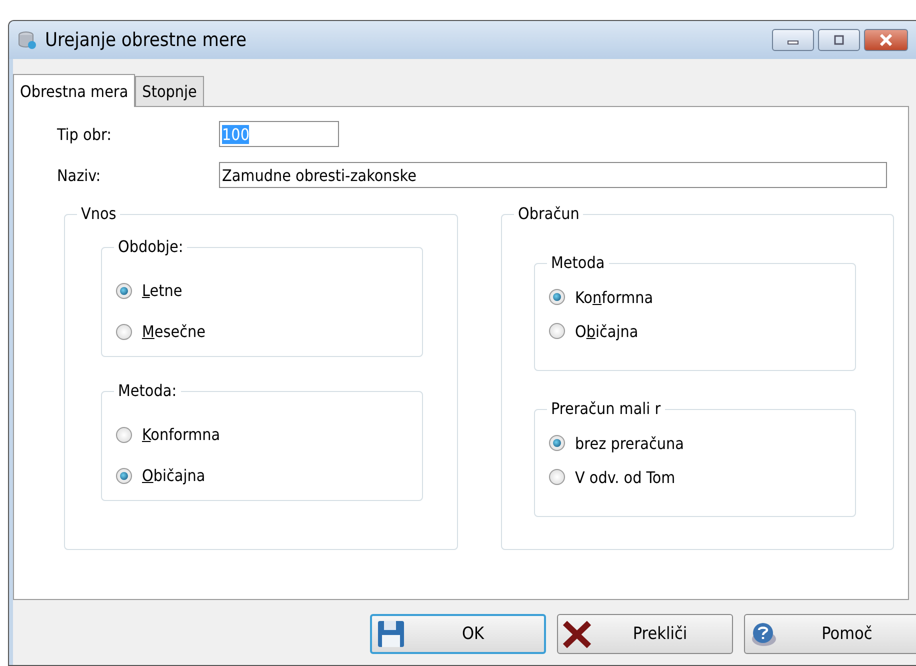 Image resolution: width=916 pixels, height=666 pixels. What do you see at coordinates (174, 331) in the screenshot?
I see `radio-label: Mesečne` at bounding box center [174, 331].